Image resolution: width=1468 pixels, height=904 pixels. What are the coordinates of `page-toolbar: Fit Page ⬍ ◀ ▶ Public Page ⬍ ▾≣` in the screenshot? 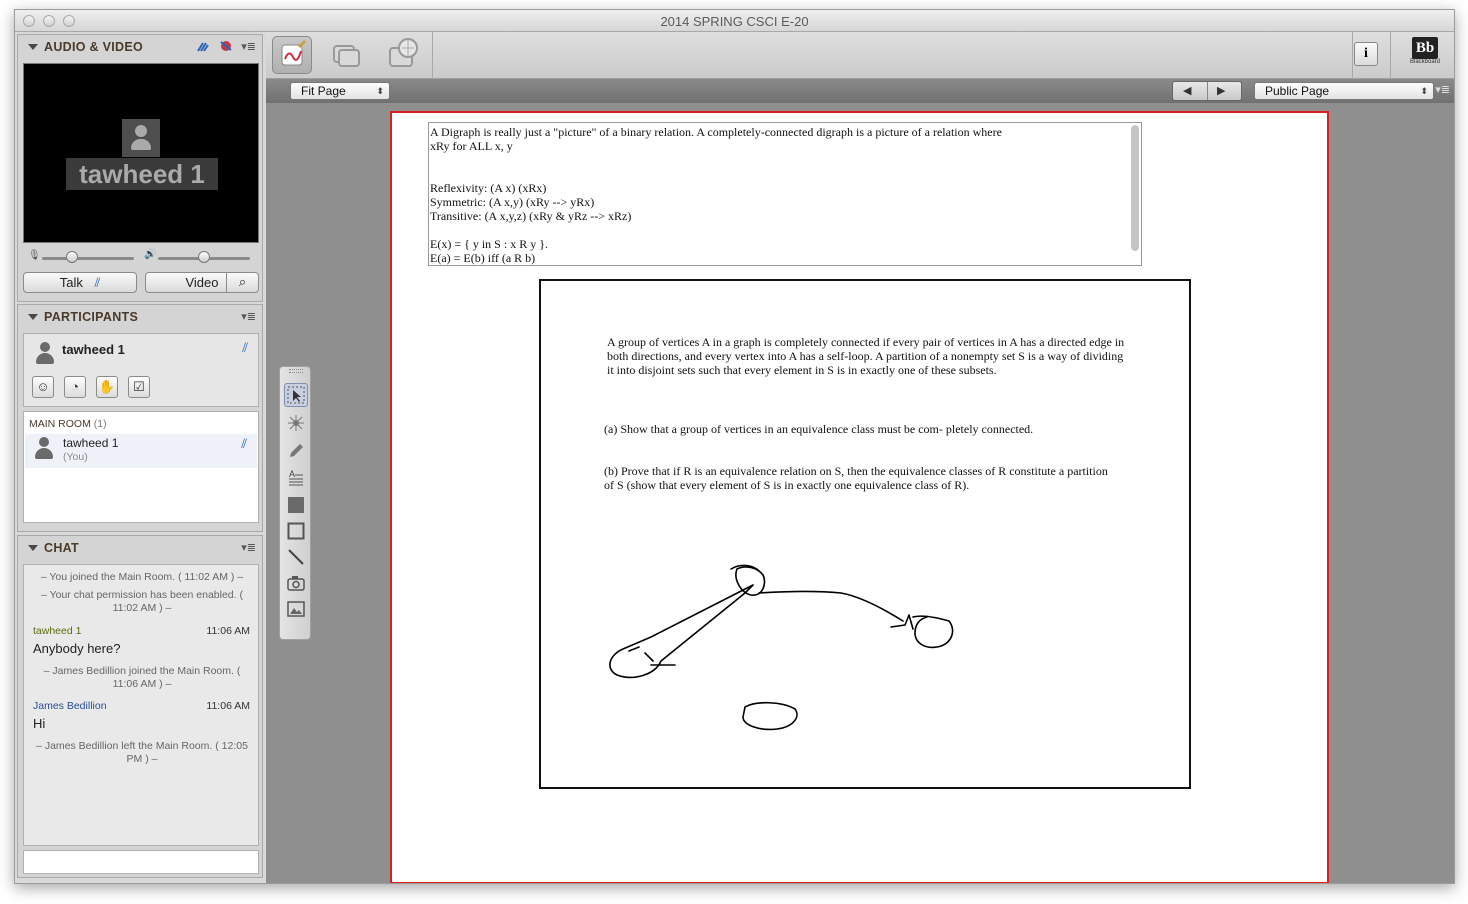 It's located at (860, 91).